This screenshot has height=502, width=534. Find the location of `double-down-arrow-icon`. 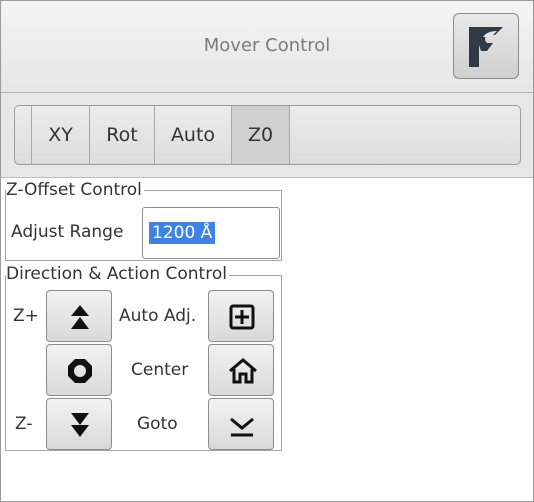

double-down-arrow-icon is located at coordinates (80, 425).